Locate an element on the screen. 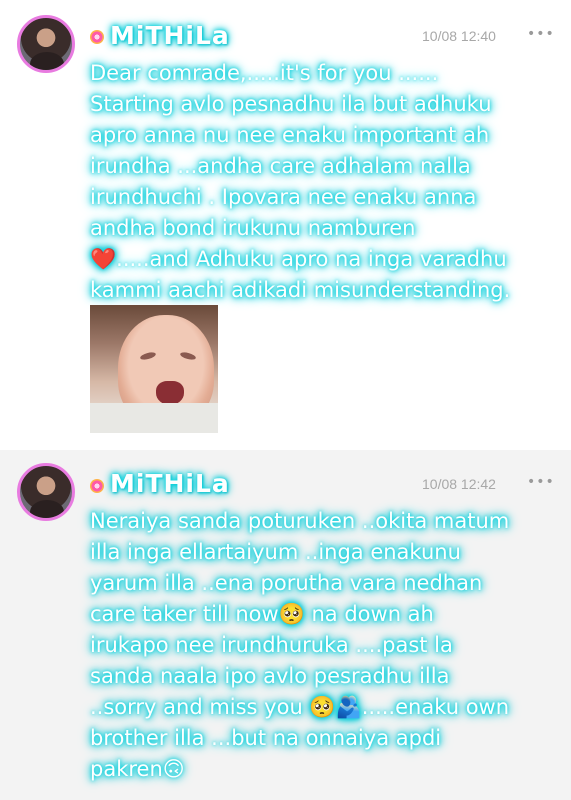 The height and width of the screenshot is (800, 571). message-line: apro anna nu nee enaku important ah is located at coordinates (290, 135).